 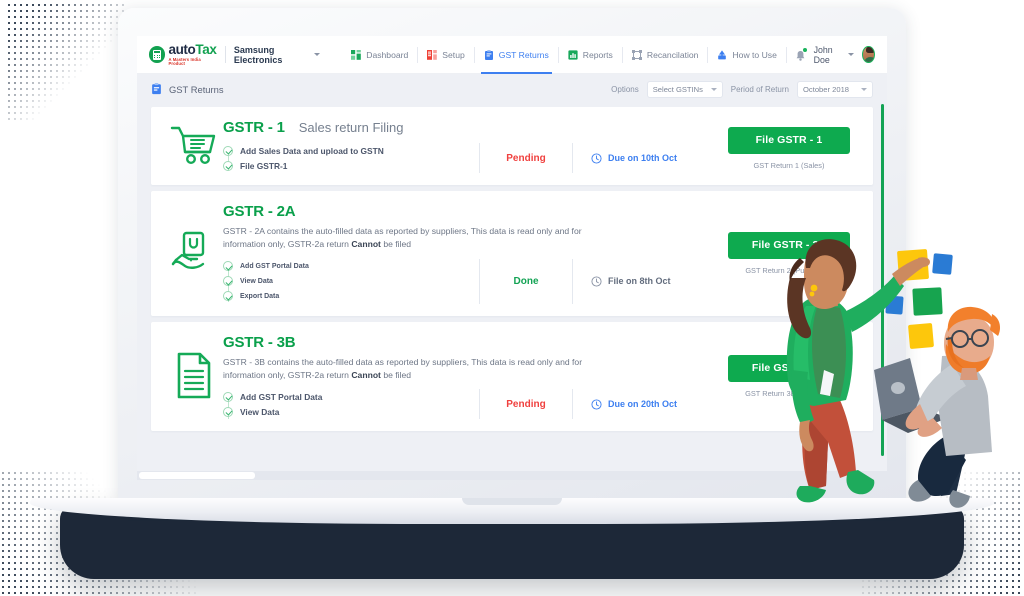 What do you see at coordinates (471, 211) in the screenshot?
I see `card-heading: GSTR - 2A` at bounding box center [471, 211].